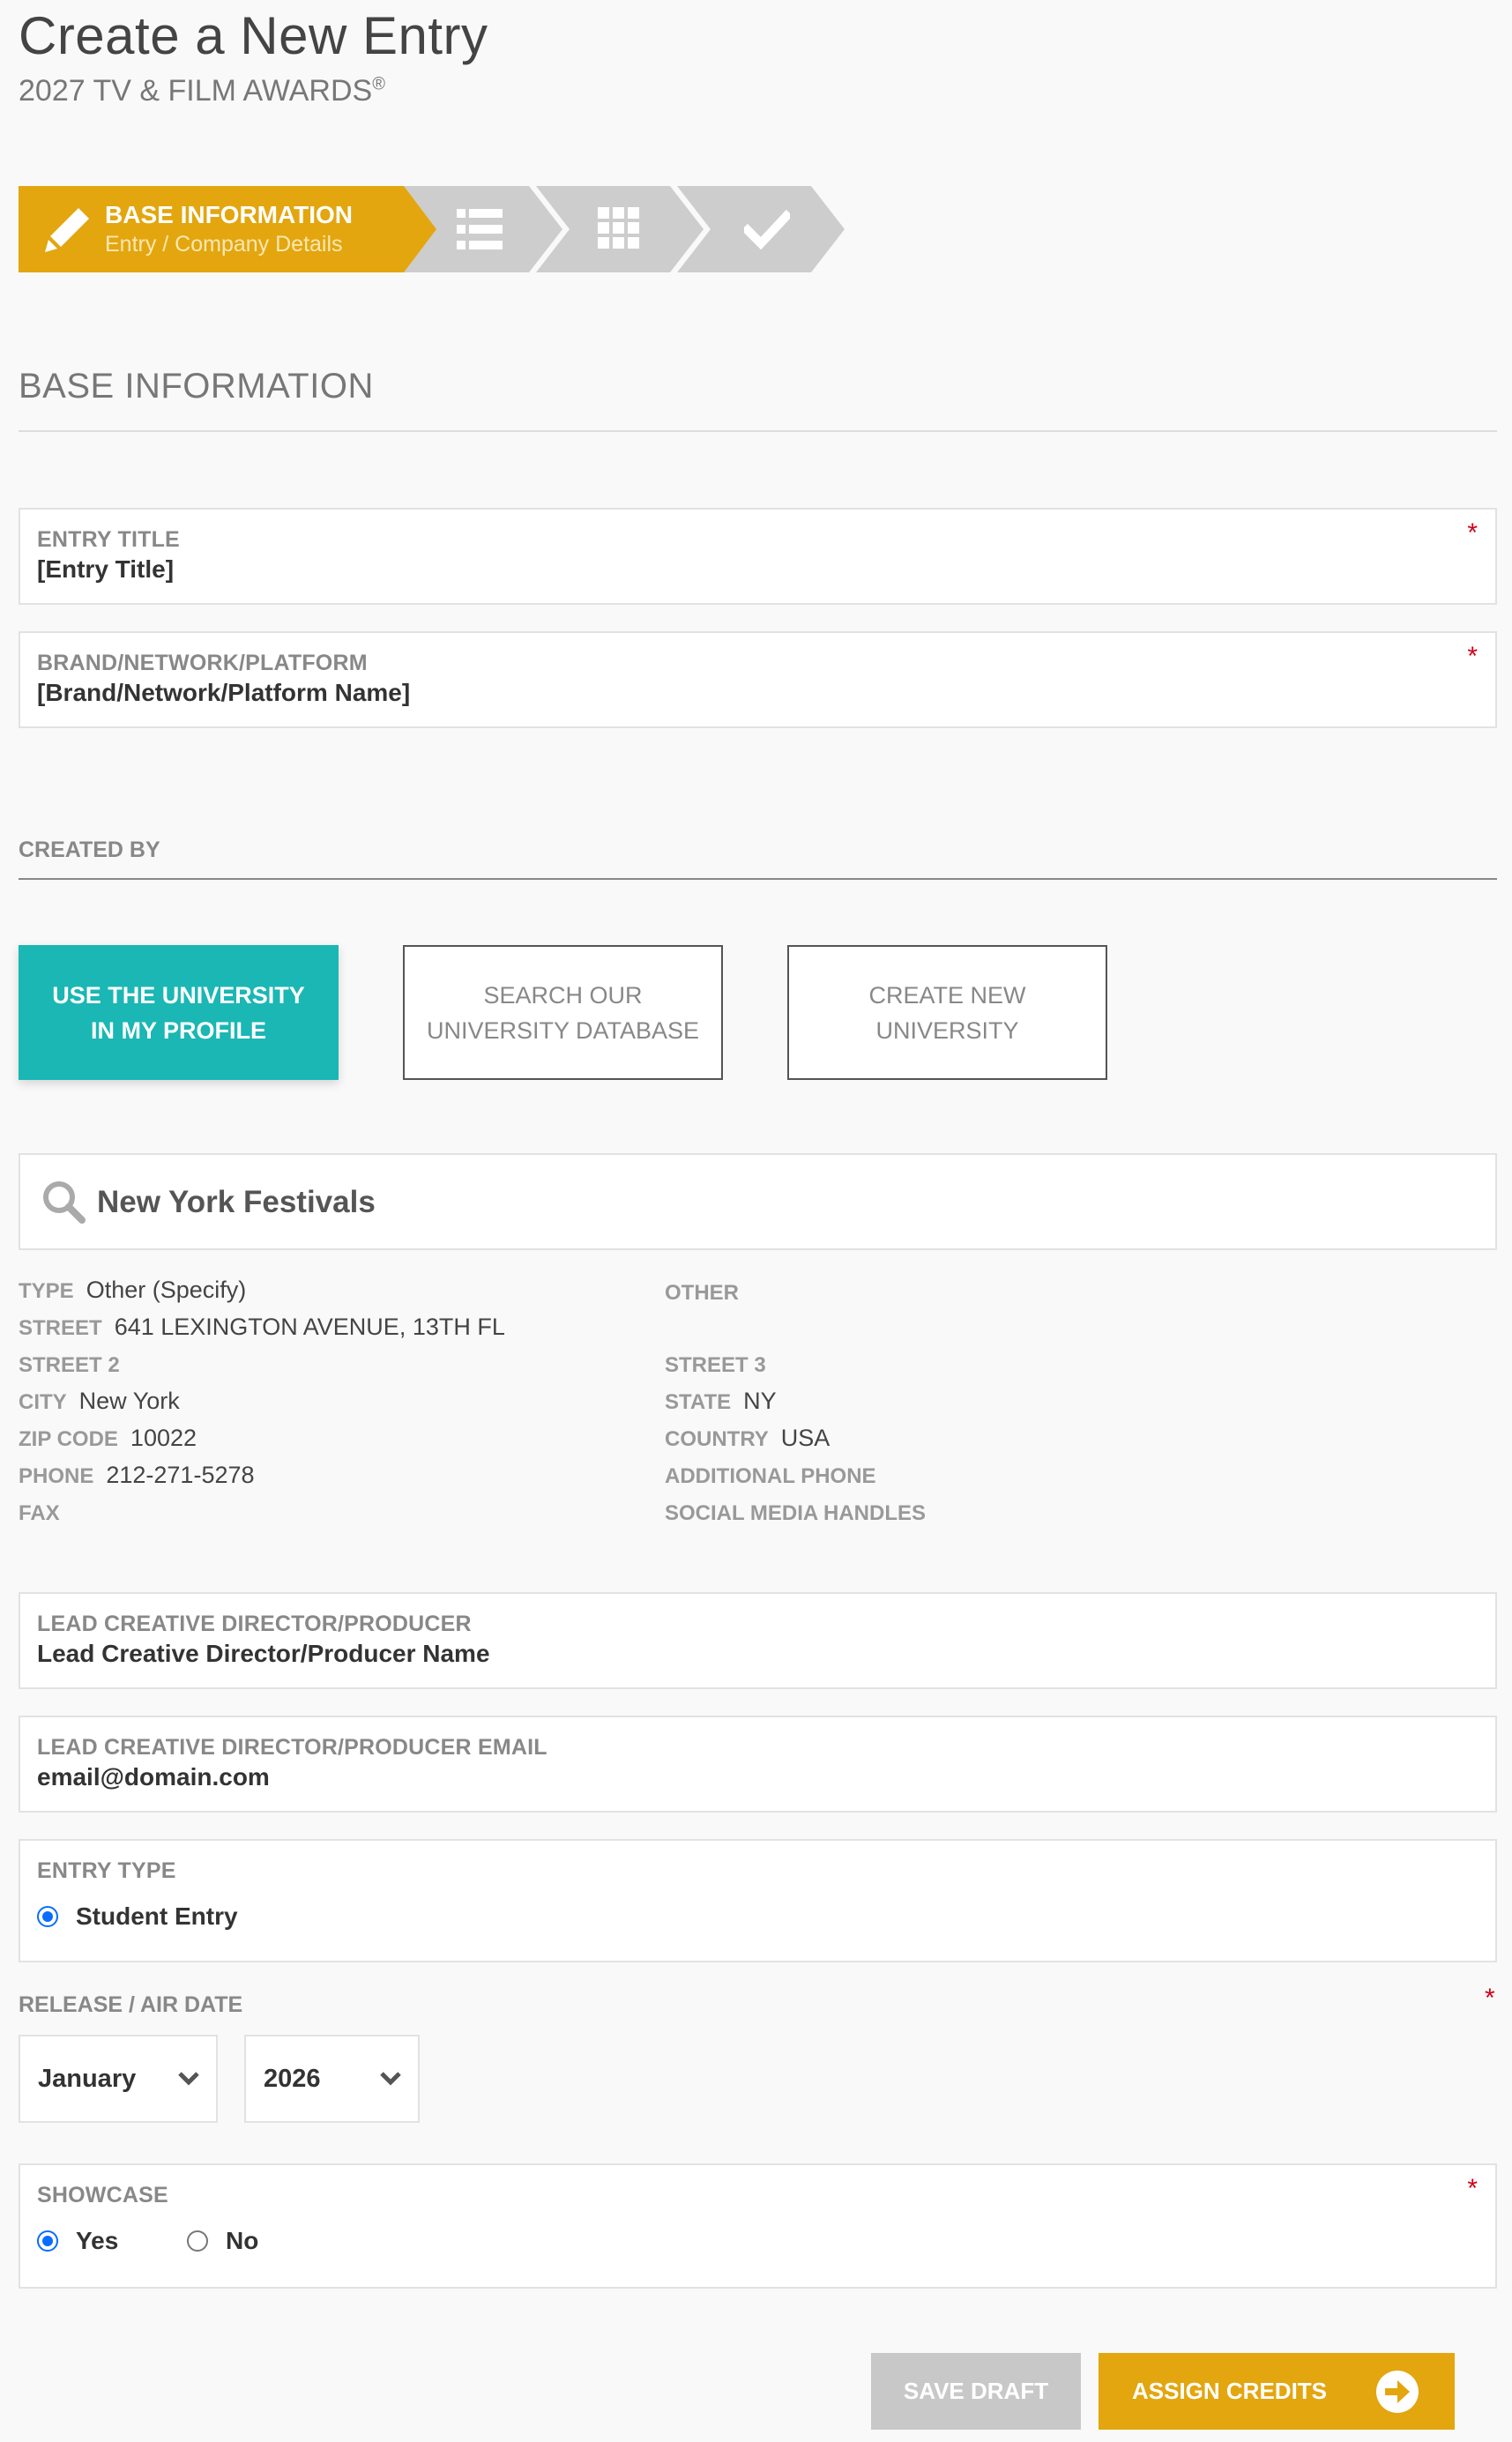 This screenshot has width=1512, height=2442. What do you see at coordinates (747, 1438) in the screenshot?
I see `org-country: COUNTRY USA` at bounding box center [747, 1438].